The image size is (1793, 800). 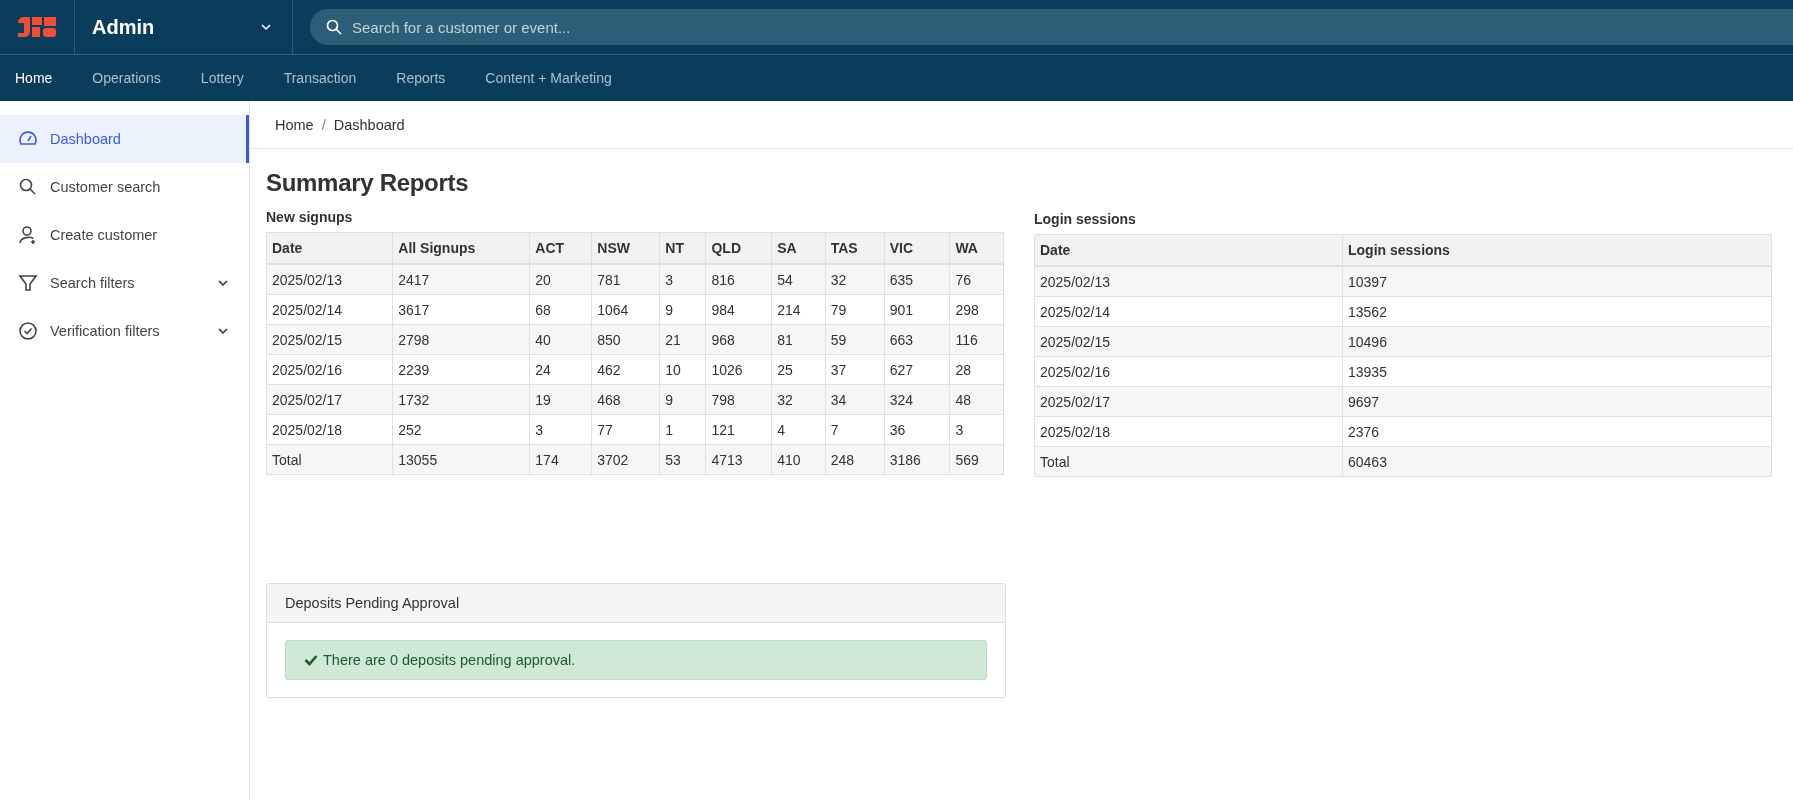 What do you see at coordinates (798, 248) in the screenshot?
I see `column-header: SA` at bounding box center [798, 248].